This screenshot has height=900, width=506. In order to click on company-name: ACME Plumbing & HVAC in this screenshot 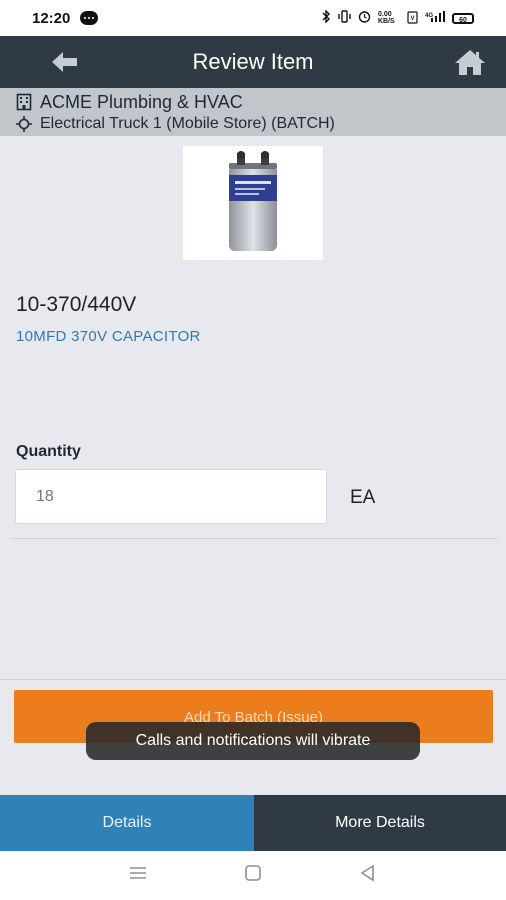, I will do `click(141, 101)`.